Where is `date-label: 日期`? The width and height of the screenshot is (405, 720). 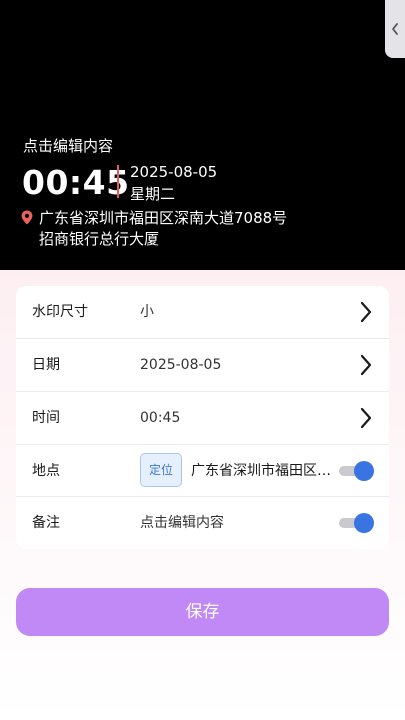
date-label: 日期 is located at coordinates (46, 365).